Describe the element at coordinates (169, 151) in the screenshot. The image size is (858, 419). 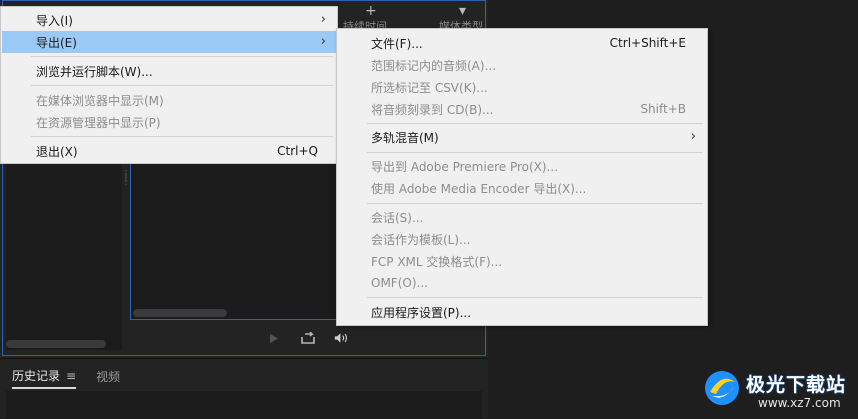
I see `menu-item-exit: 退出(X) Ctrl+Q` at that location.